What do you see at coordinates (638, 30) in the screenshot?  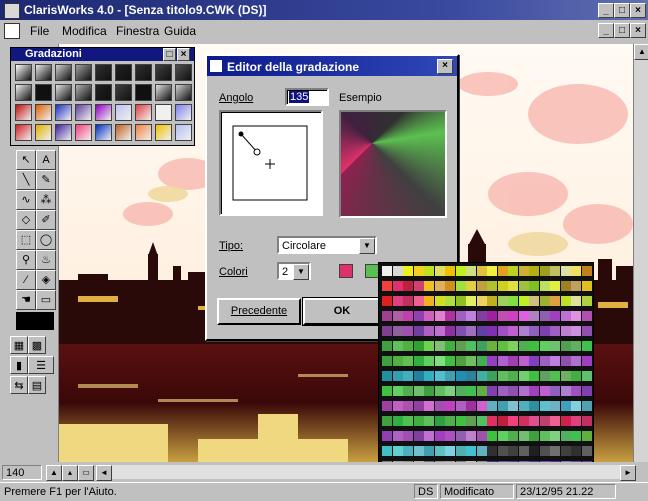 I see `doc-close-button: ×` at bounding box center [638, 30].